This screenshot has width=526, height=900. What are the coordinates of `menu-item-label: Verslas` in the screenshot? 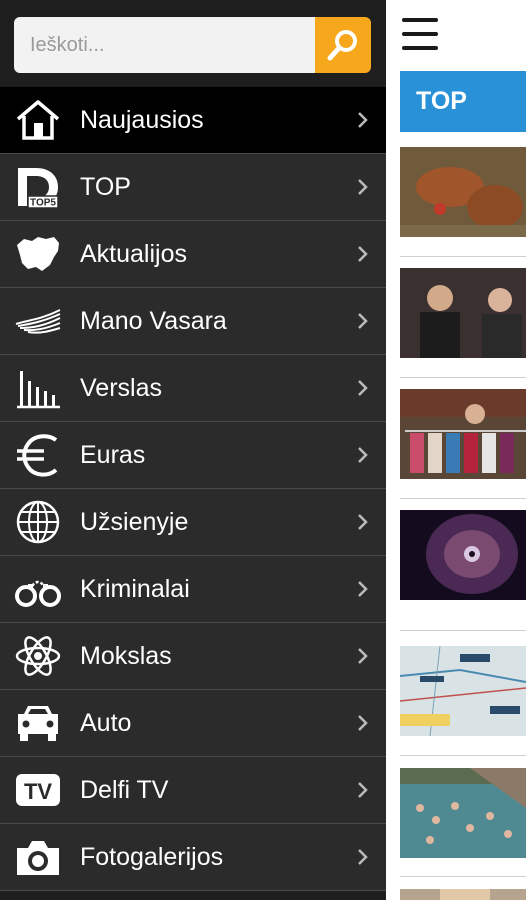 It's located at (121, 388).